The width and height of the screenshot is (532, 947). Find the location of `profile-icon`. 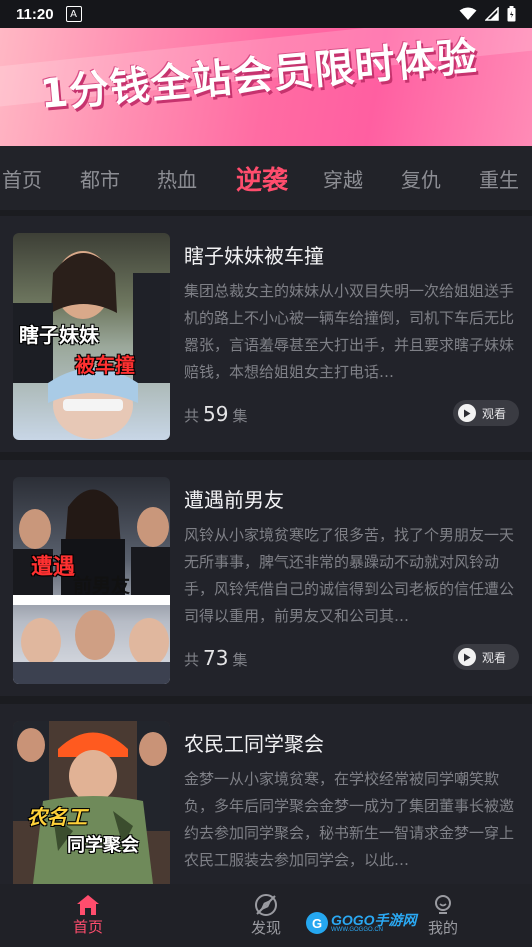

profile-icon is located at coordinates (443, 904).